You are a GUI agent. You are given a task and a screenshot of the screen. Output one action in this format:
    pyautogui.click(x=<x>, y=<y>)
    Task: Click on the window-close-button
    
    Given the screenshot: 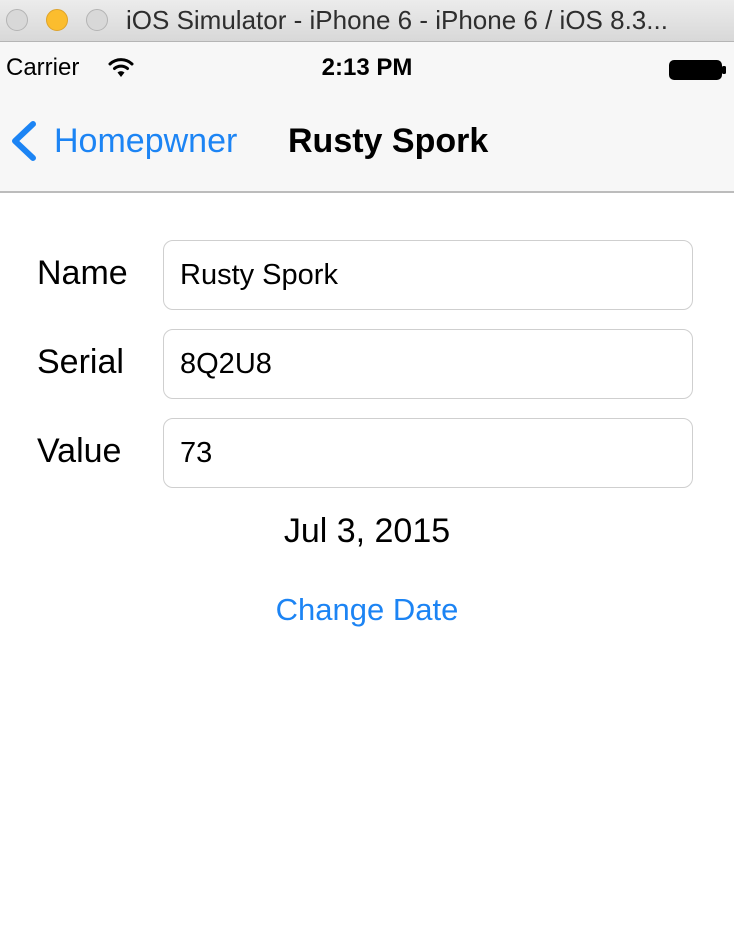 What is the action you would take?
    pyautogui.click(x=17, y=20)
    